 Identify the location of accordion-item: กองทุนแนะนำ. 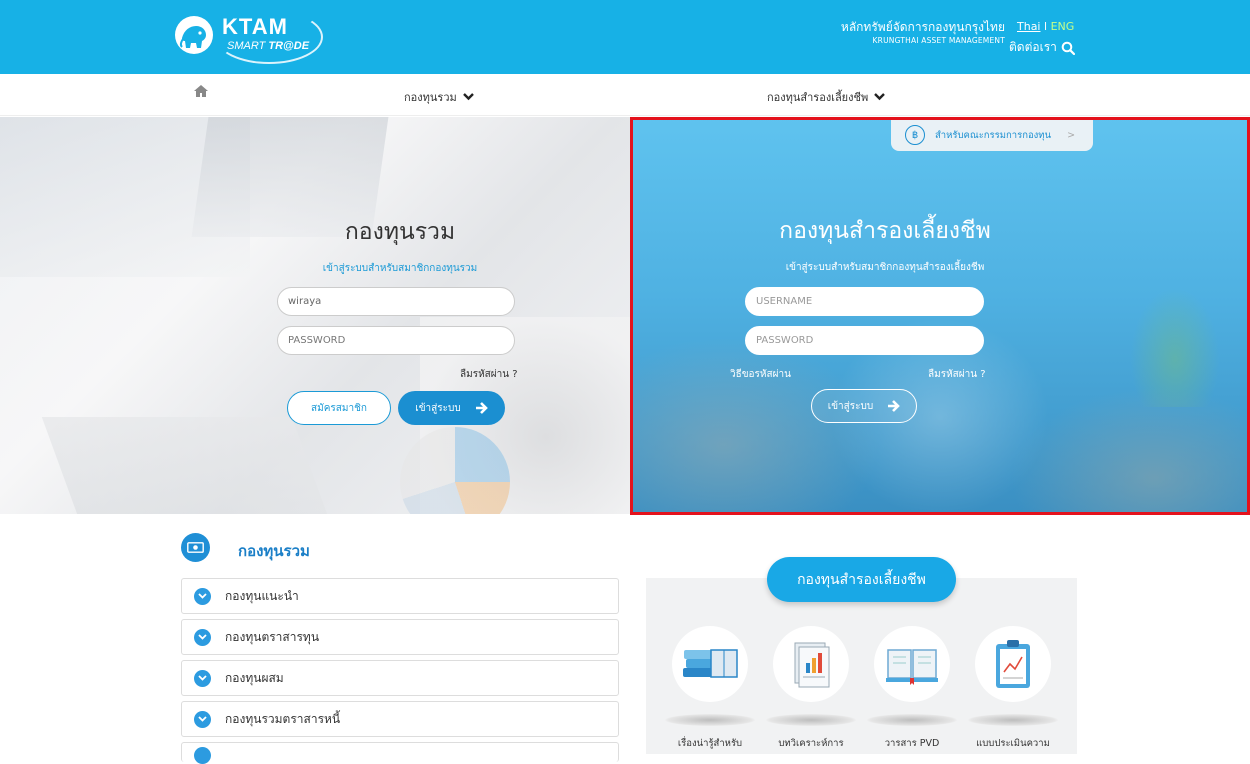
(400, 596).